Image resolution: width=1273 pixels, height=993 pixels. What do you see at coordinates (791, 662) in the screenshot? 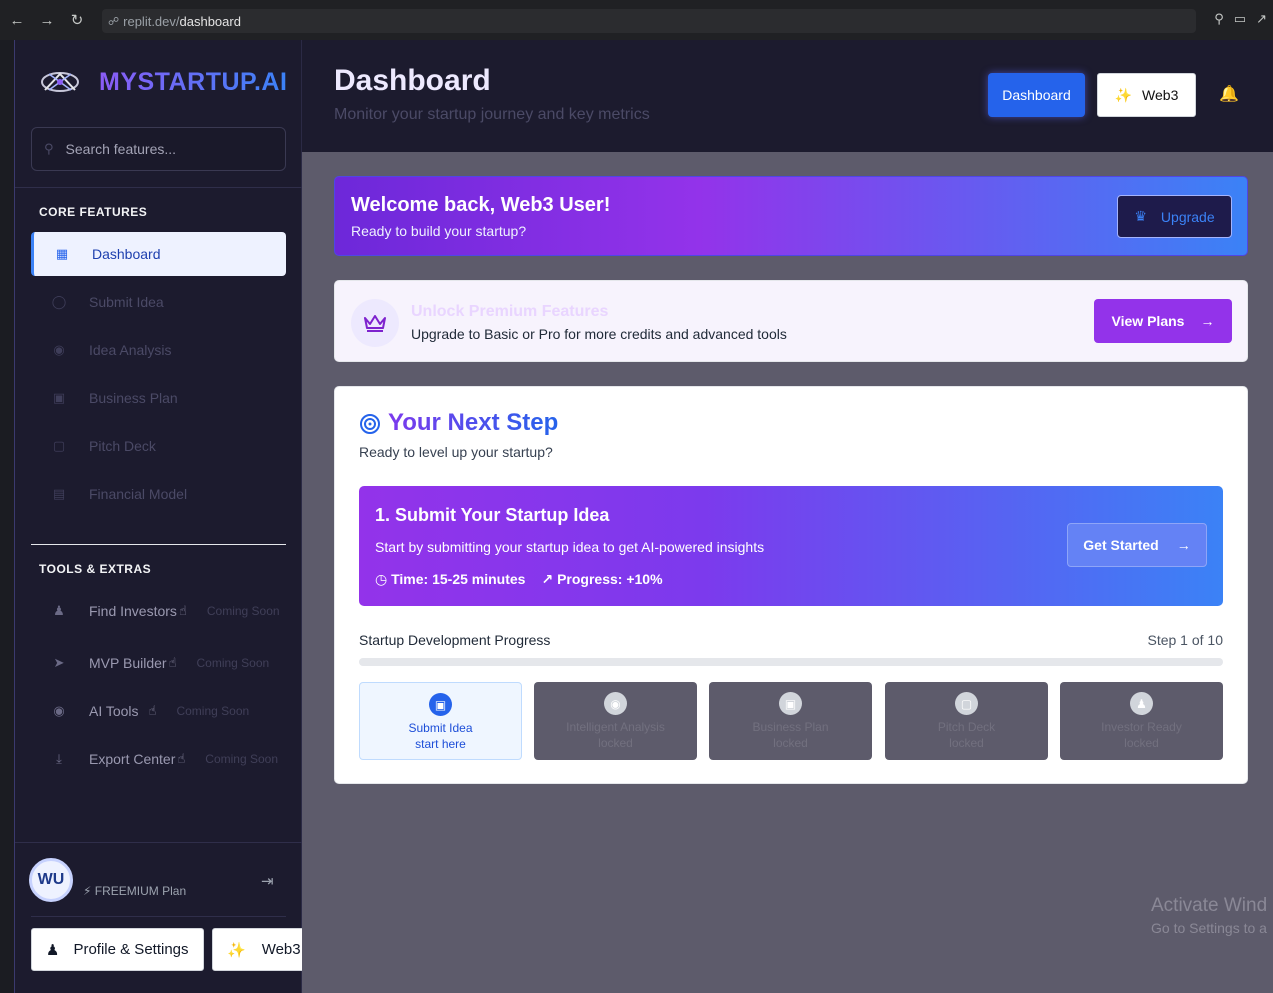
I see `progress-bar` at bounding box center [791, 662].